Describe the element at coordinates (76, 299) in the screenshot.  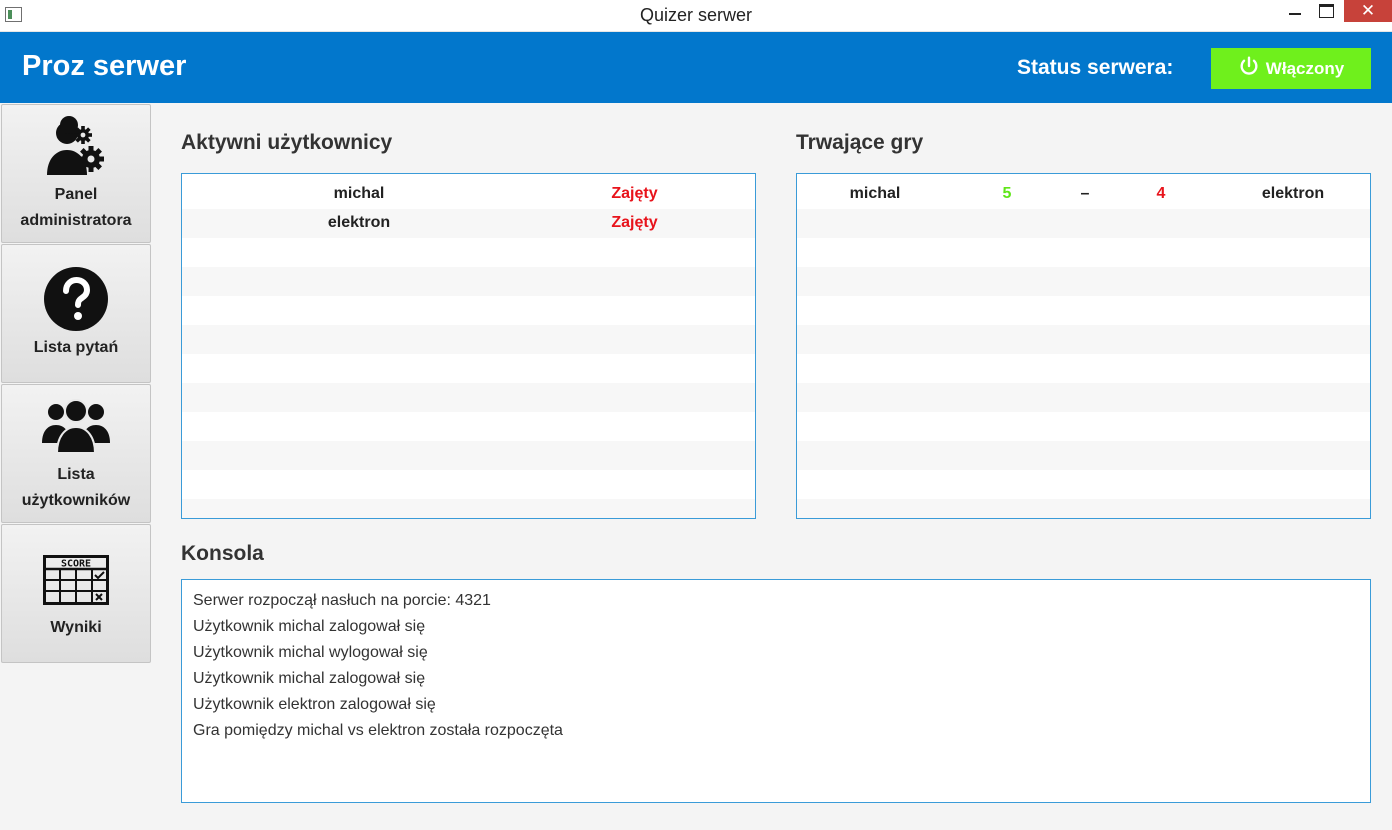
I see `question-icon` at that location.